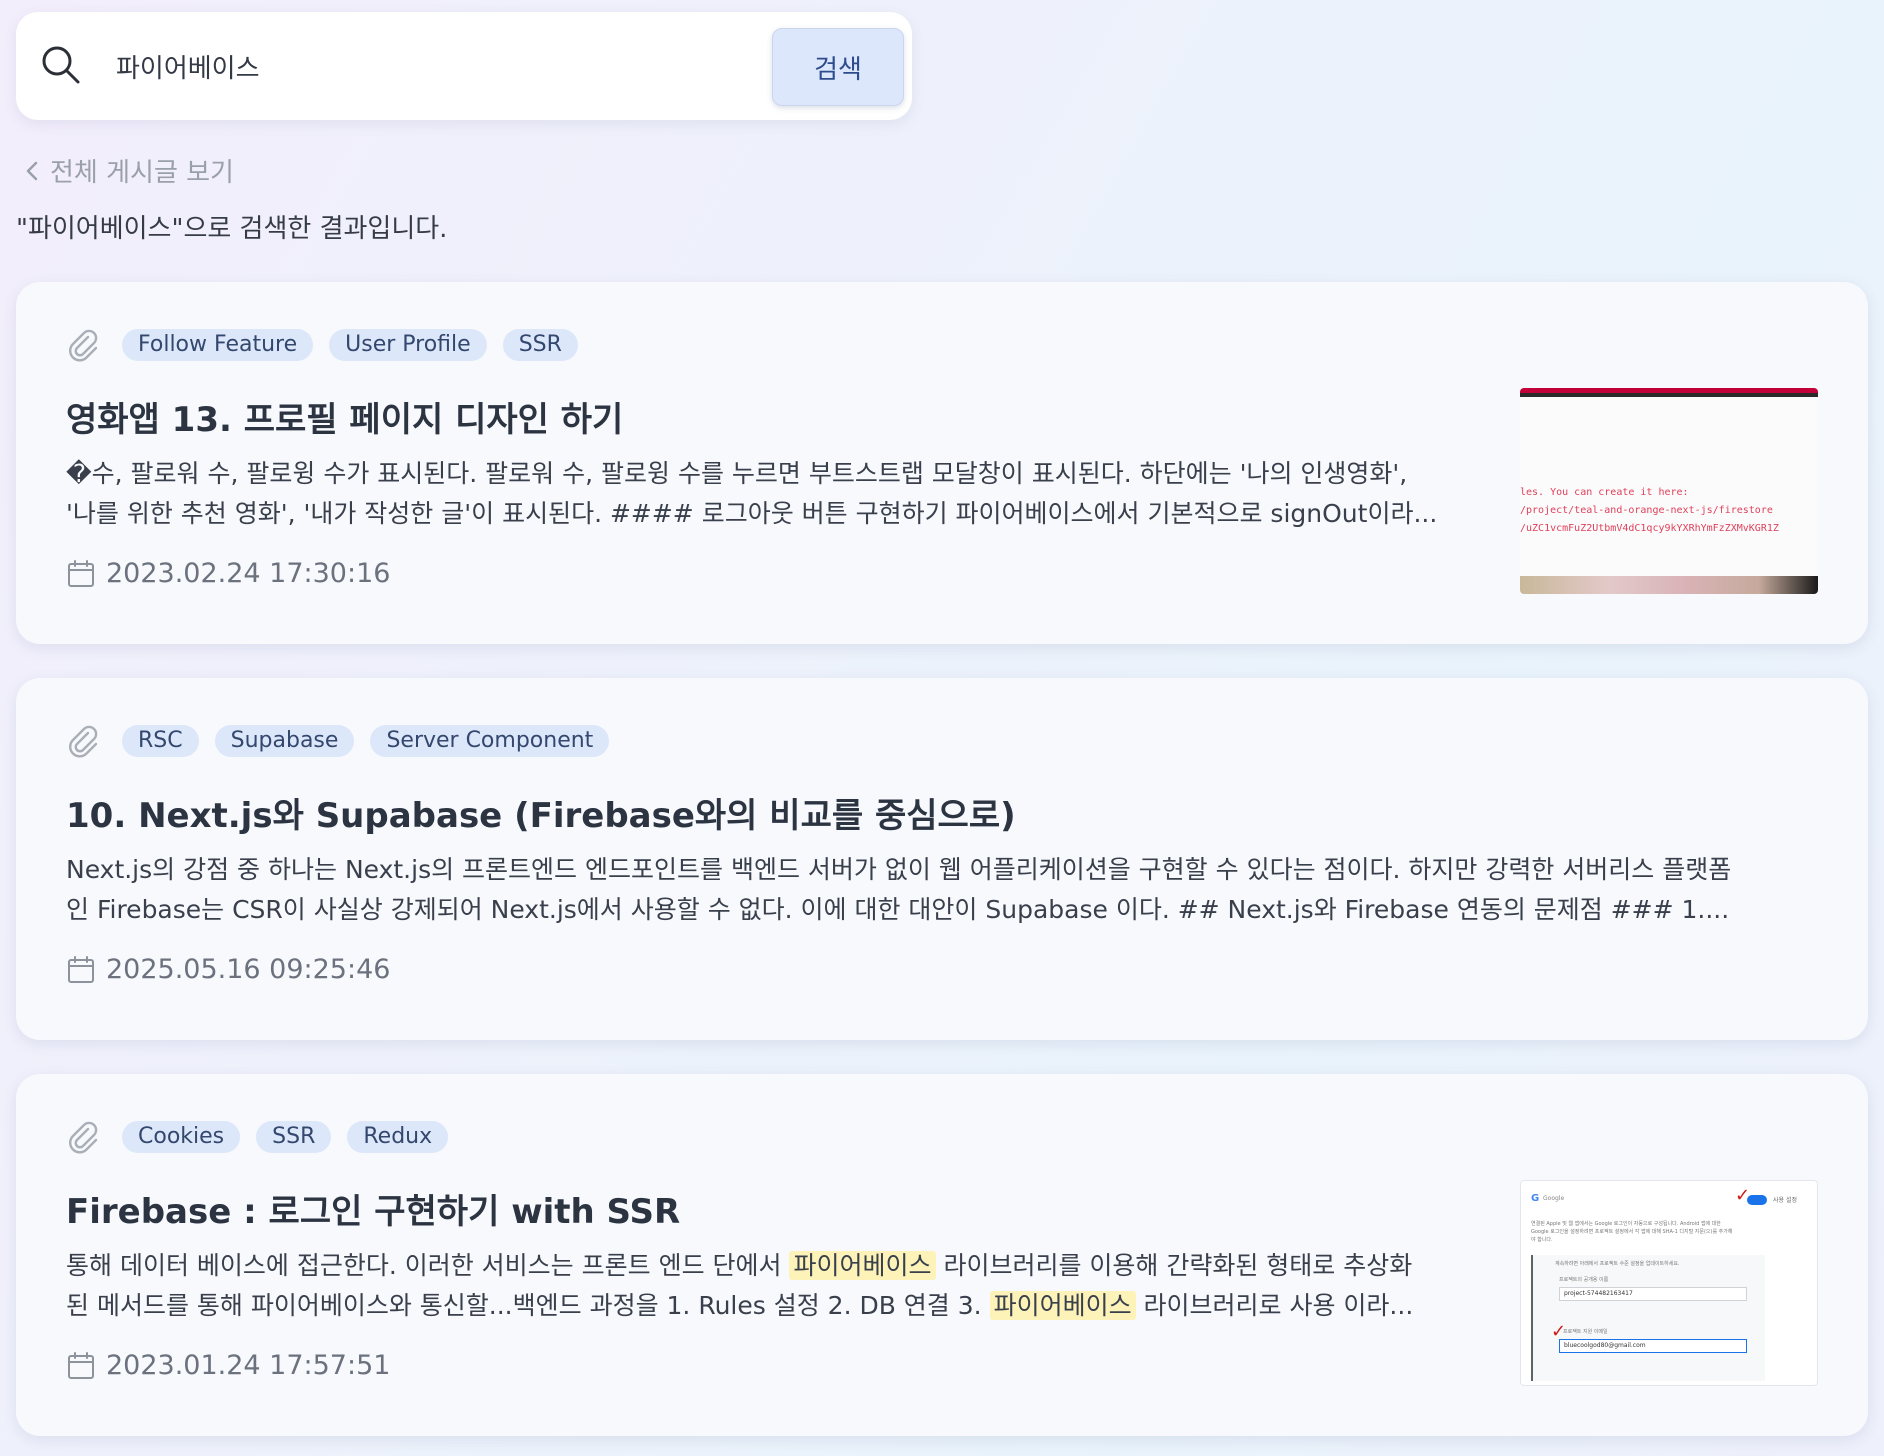 This screenshot has width=1884, height=1456. What do you see at coordinates (232, 229) in the screenshot?
I see `search-result-caption: "파이어베이스"으로 검색한 결과입니다.` at bounding box center [232, 229].